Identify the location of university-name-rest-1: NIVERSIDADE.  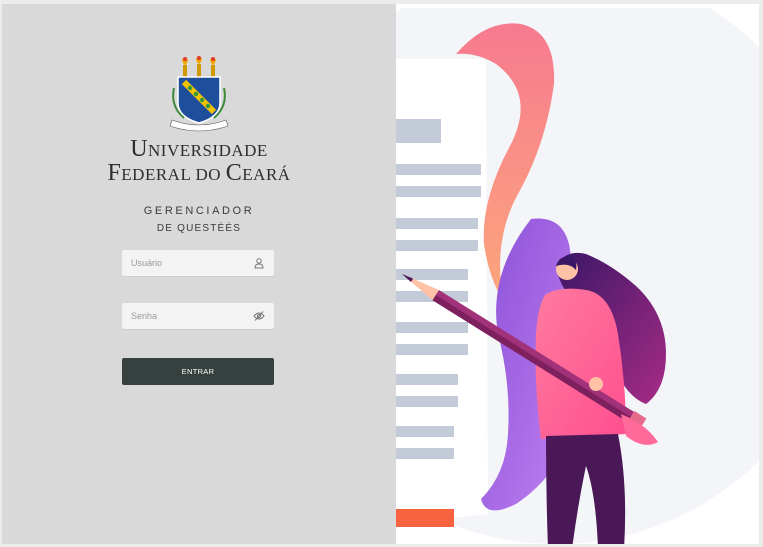
(208, 150).